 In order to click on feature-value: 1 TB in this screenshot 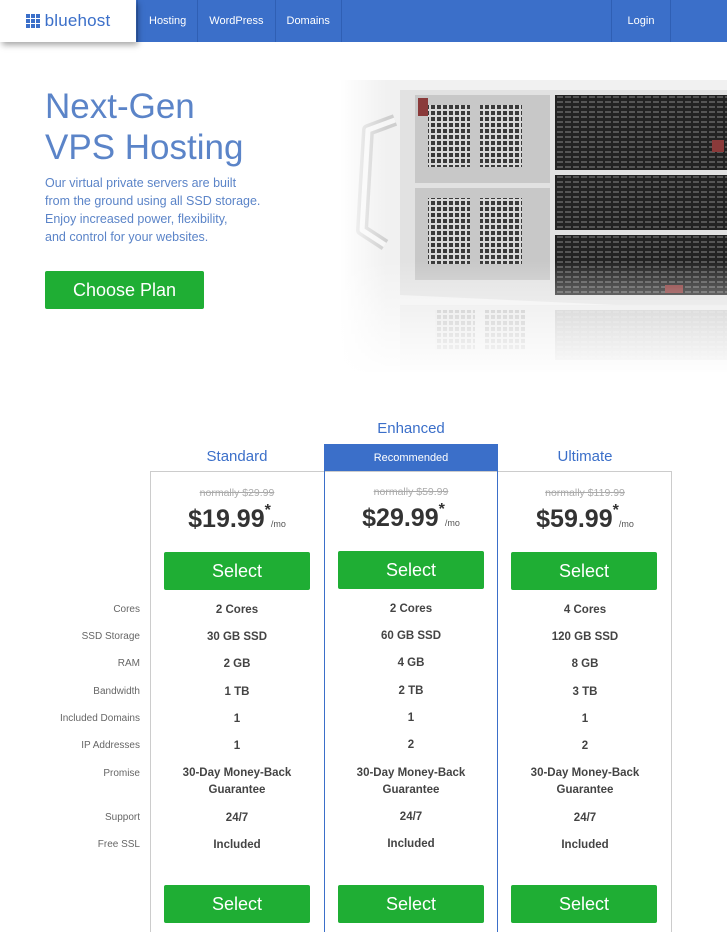, I will do `click(237, 692)`.